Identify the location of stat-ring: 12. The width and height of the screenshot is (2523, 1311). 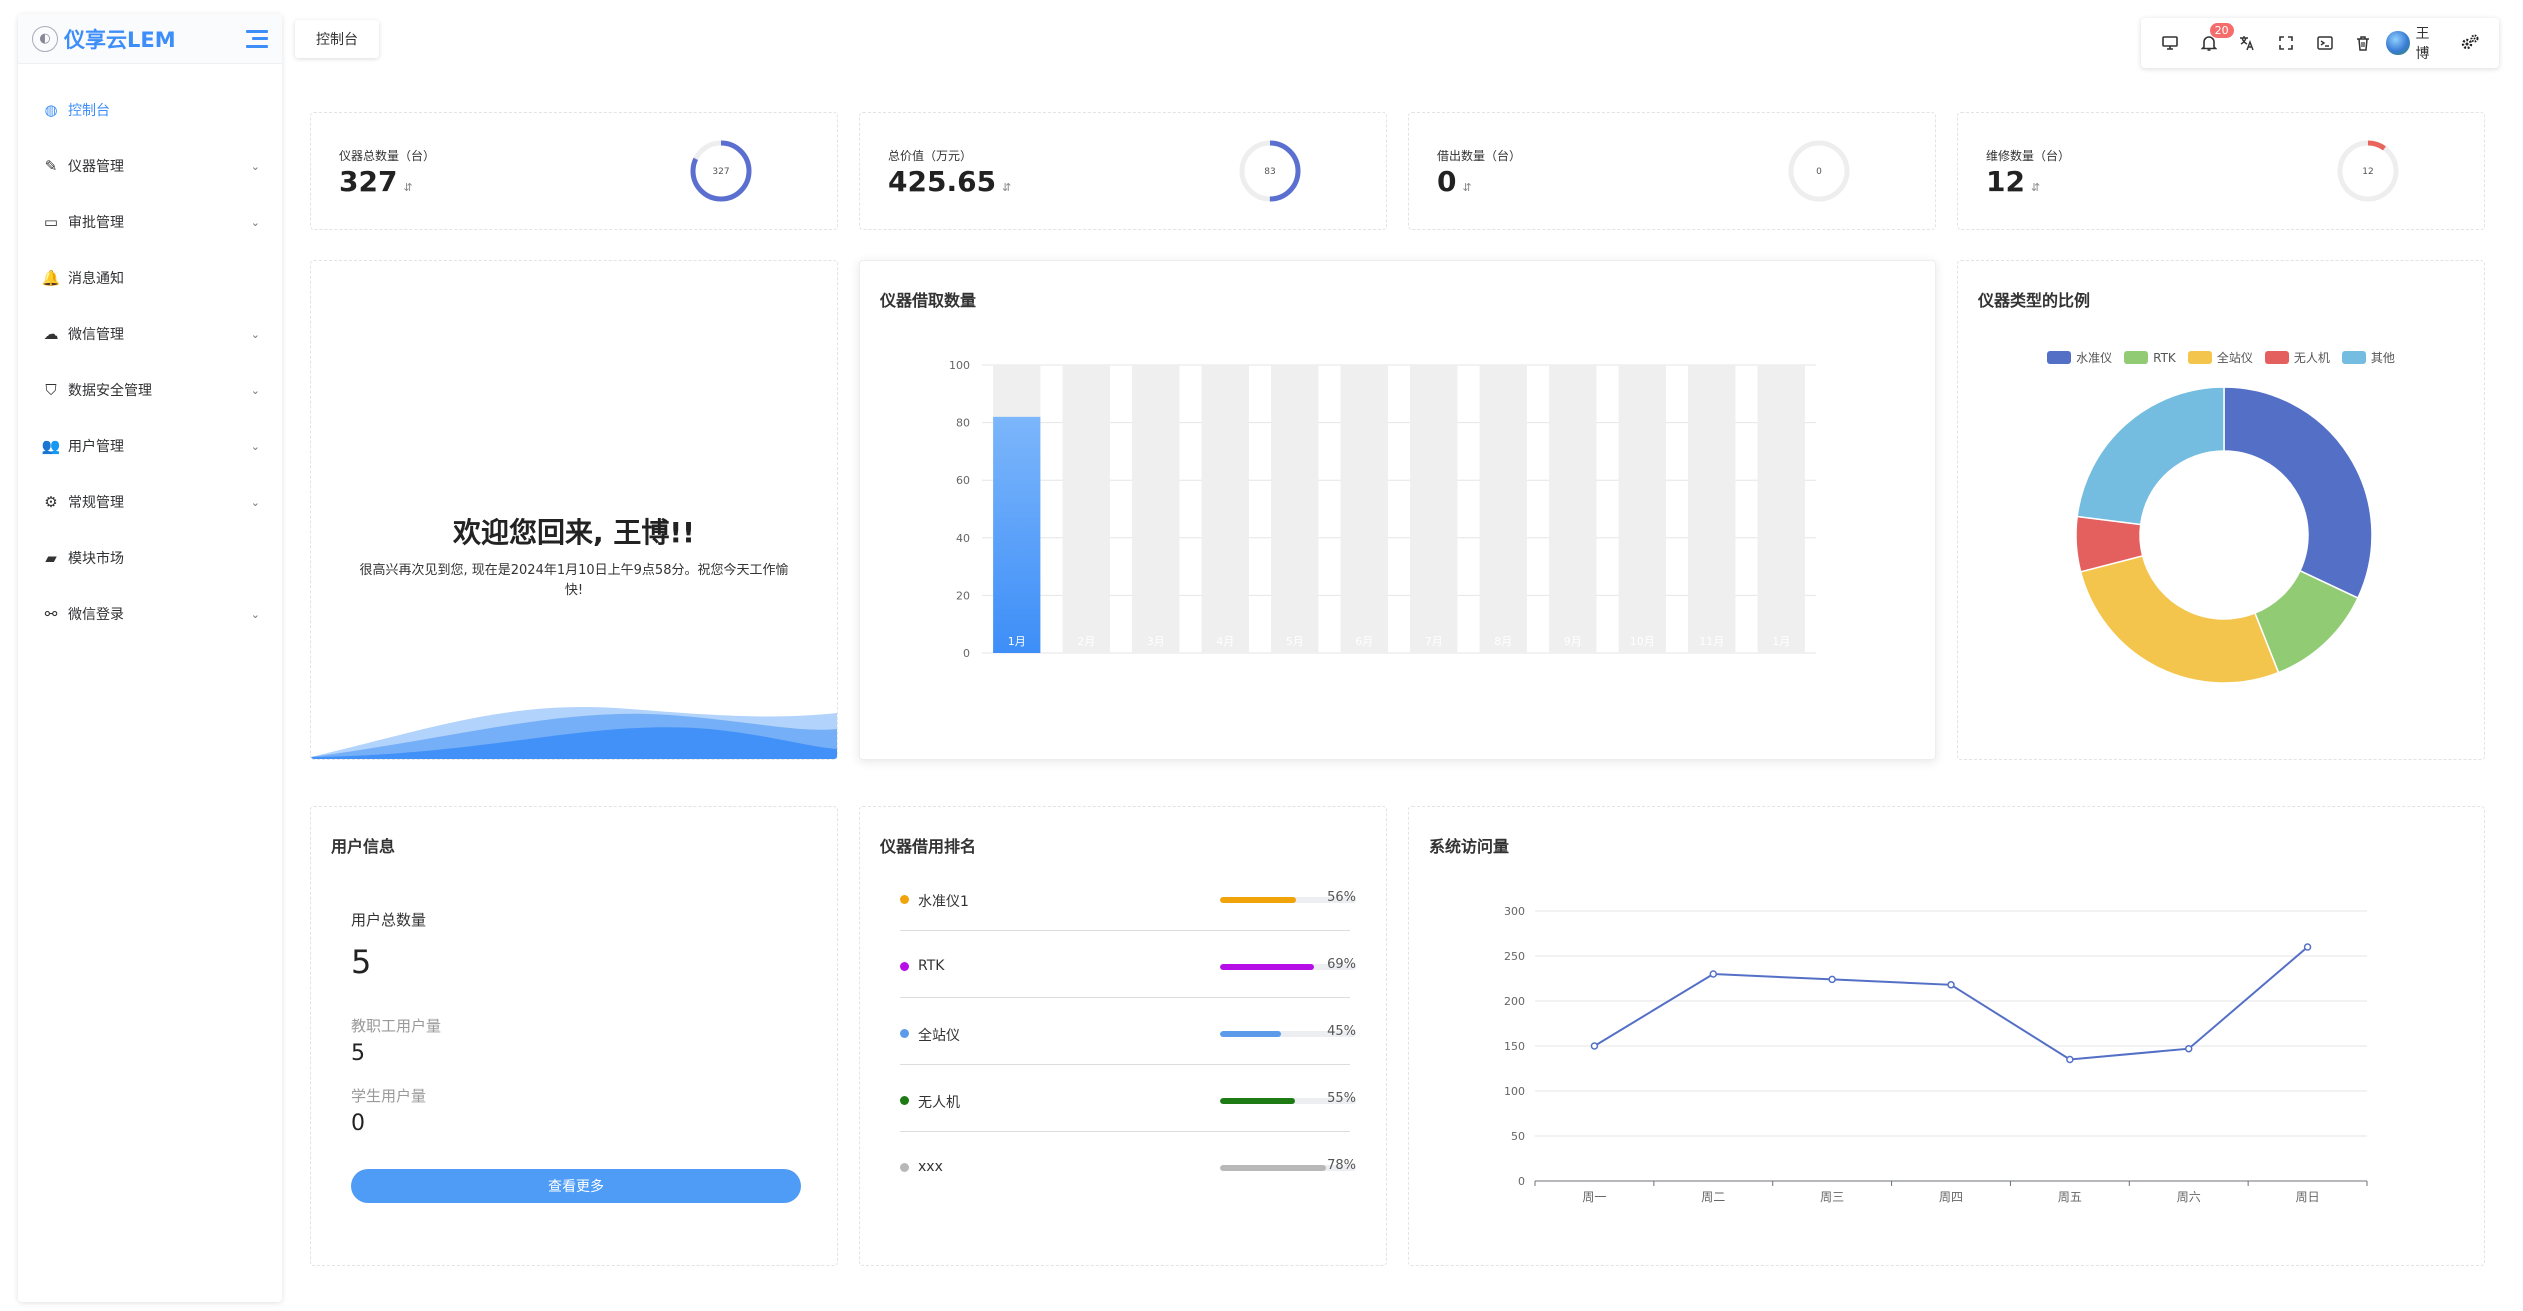
(2368, 171).